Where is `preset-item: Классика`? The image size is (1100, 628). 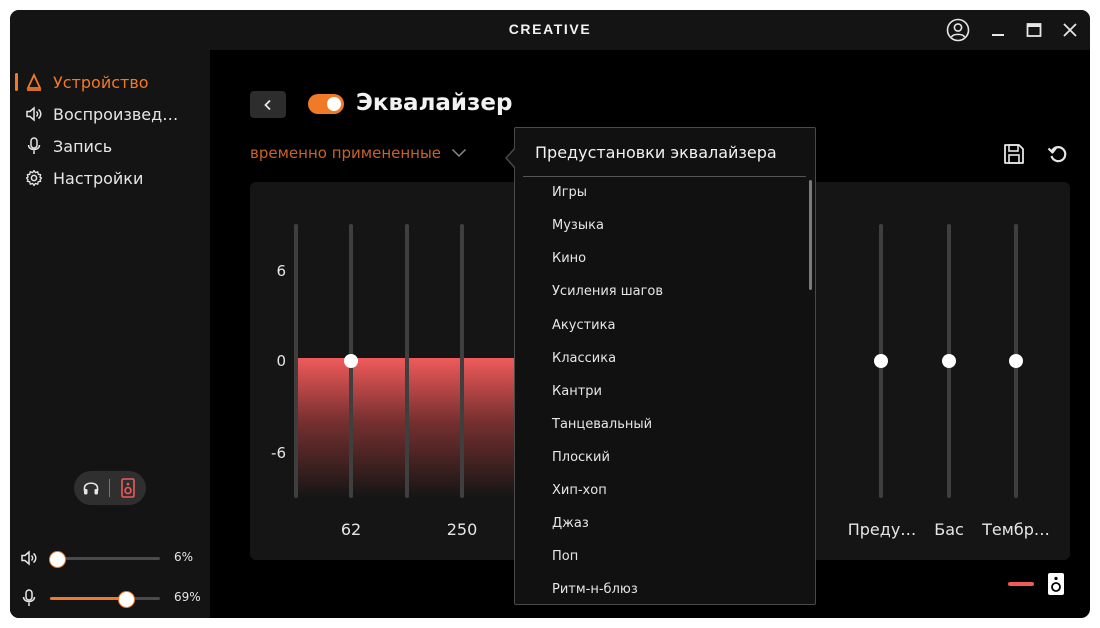 preset-item: Классика is located at coordinates (584, 358).